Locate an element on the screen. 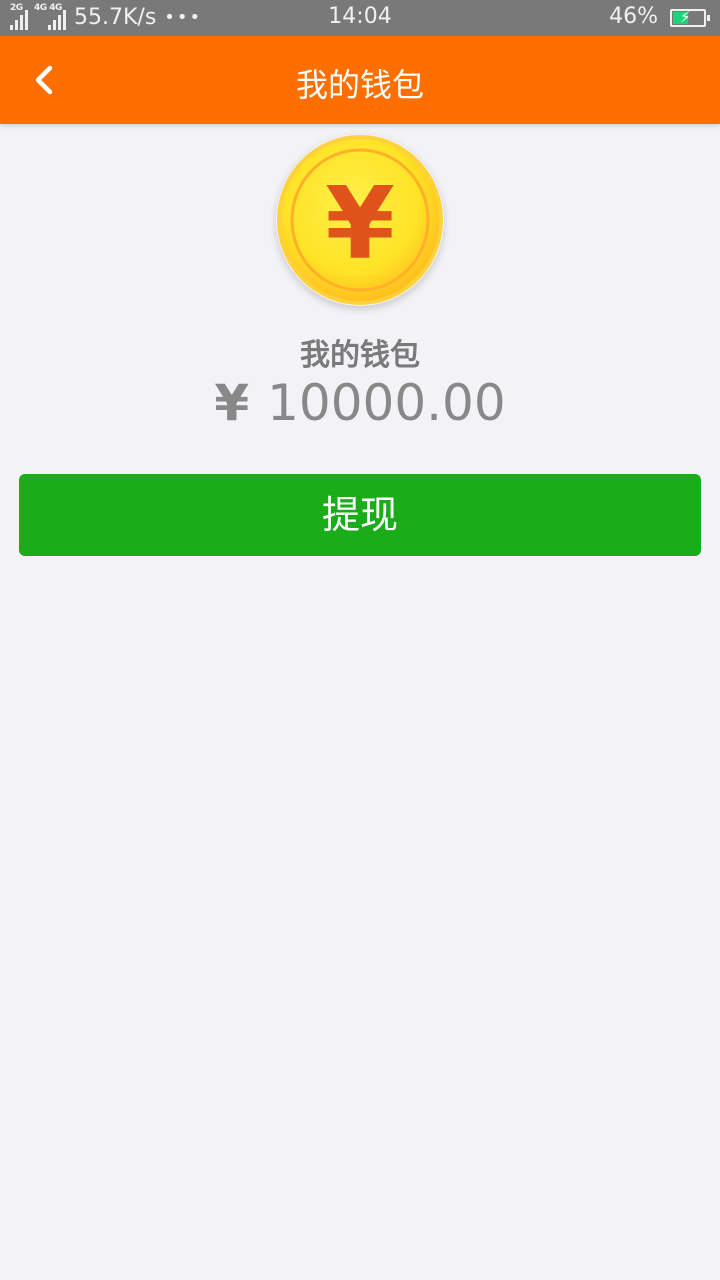 This screenshot has height=1280, width=720. yen-coin-icon: ¥ is located at coordinates (360, 220).